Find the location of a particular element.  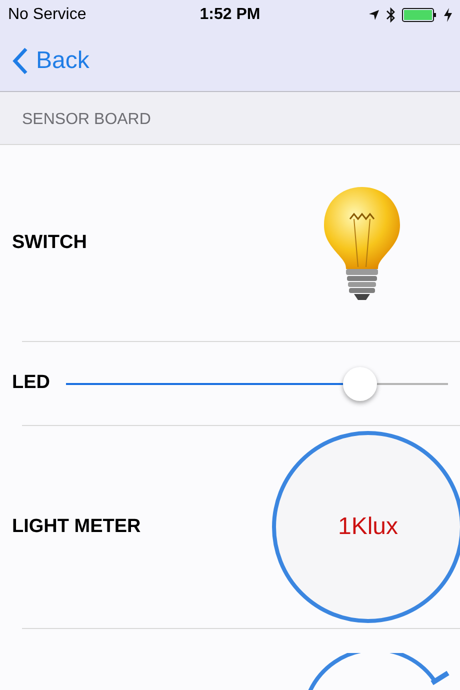

led-slider is located at coordinates (257, 383).